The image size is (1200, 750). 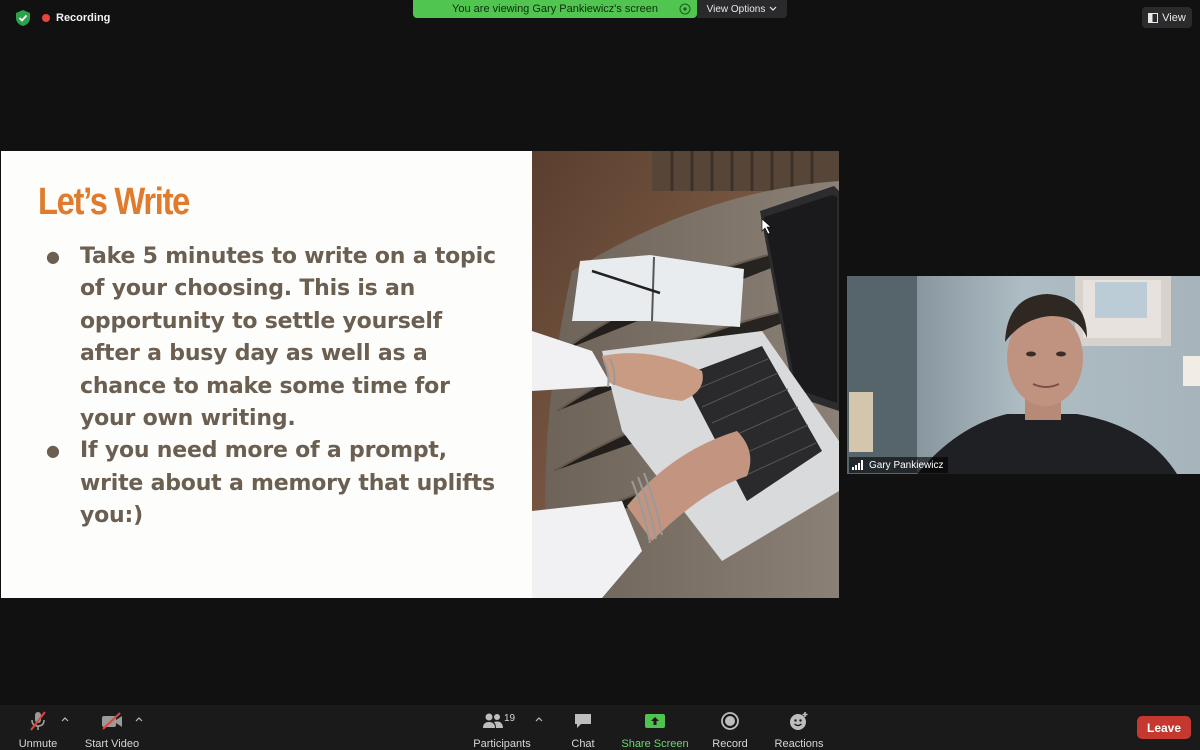 I want to click on record-dot-icon, so click(x=46, y=18).